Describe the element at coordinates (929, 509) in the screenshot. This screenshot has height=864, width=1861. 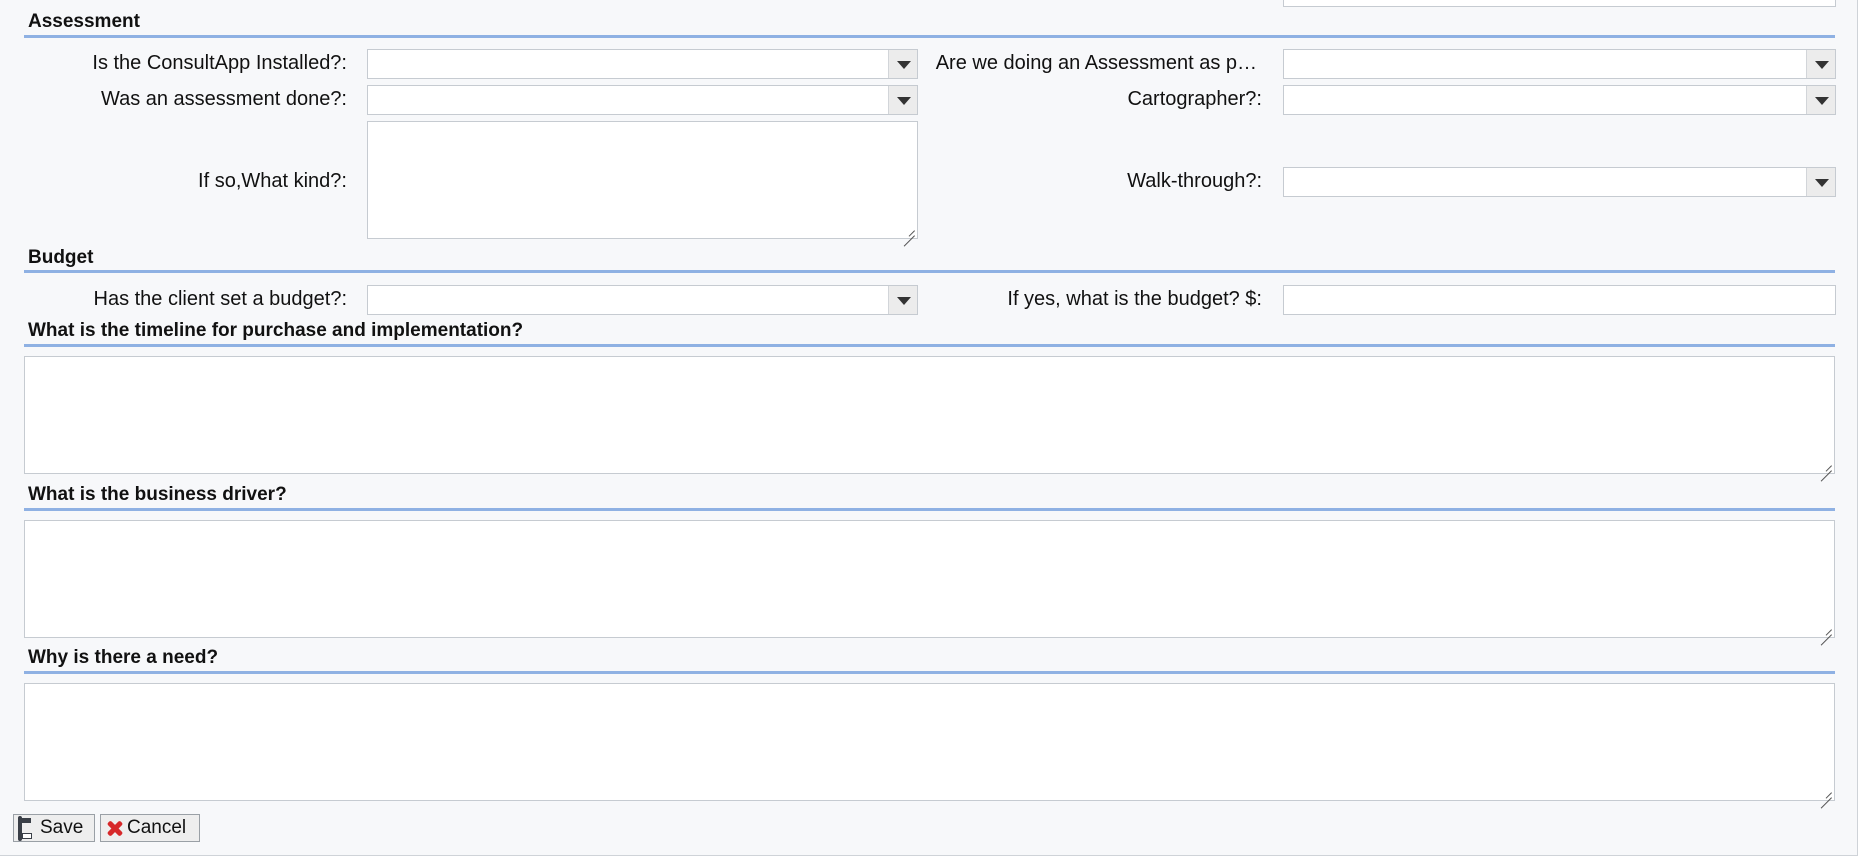
I see `section-divider-driver` at that location.